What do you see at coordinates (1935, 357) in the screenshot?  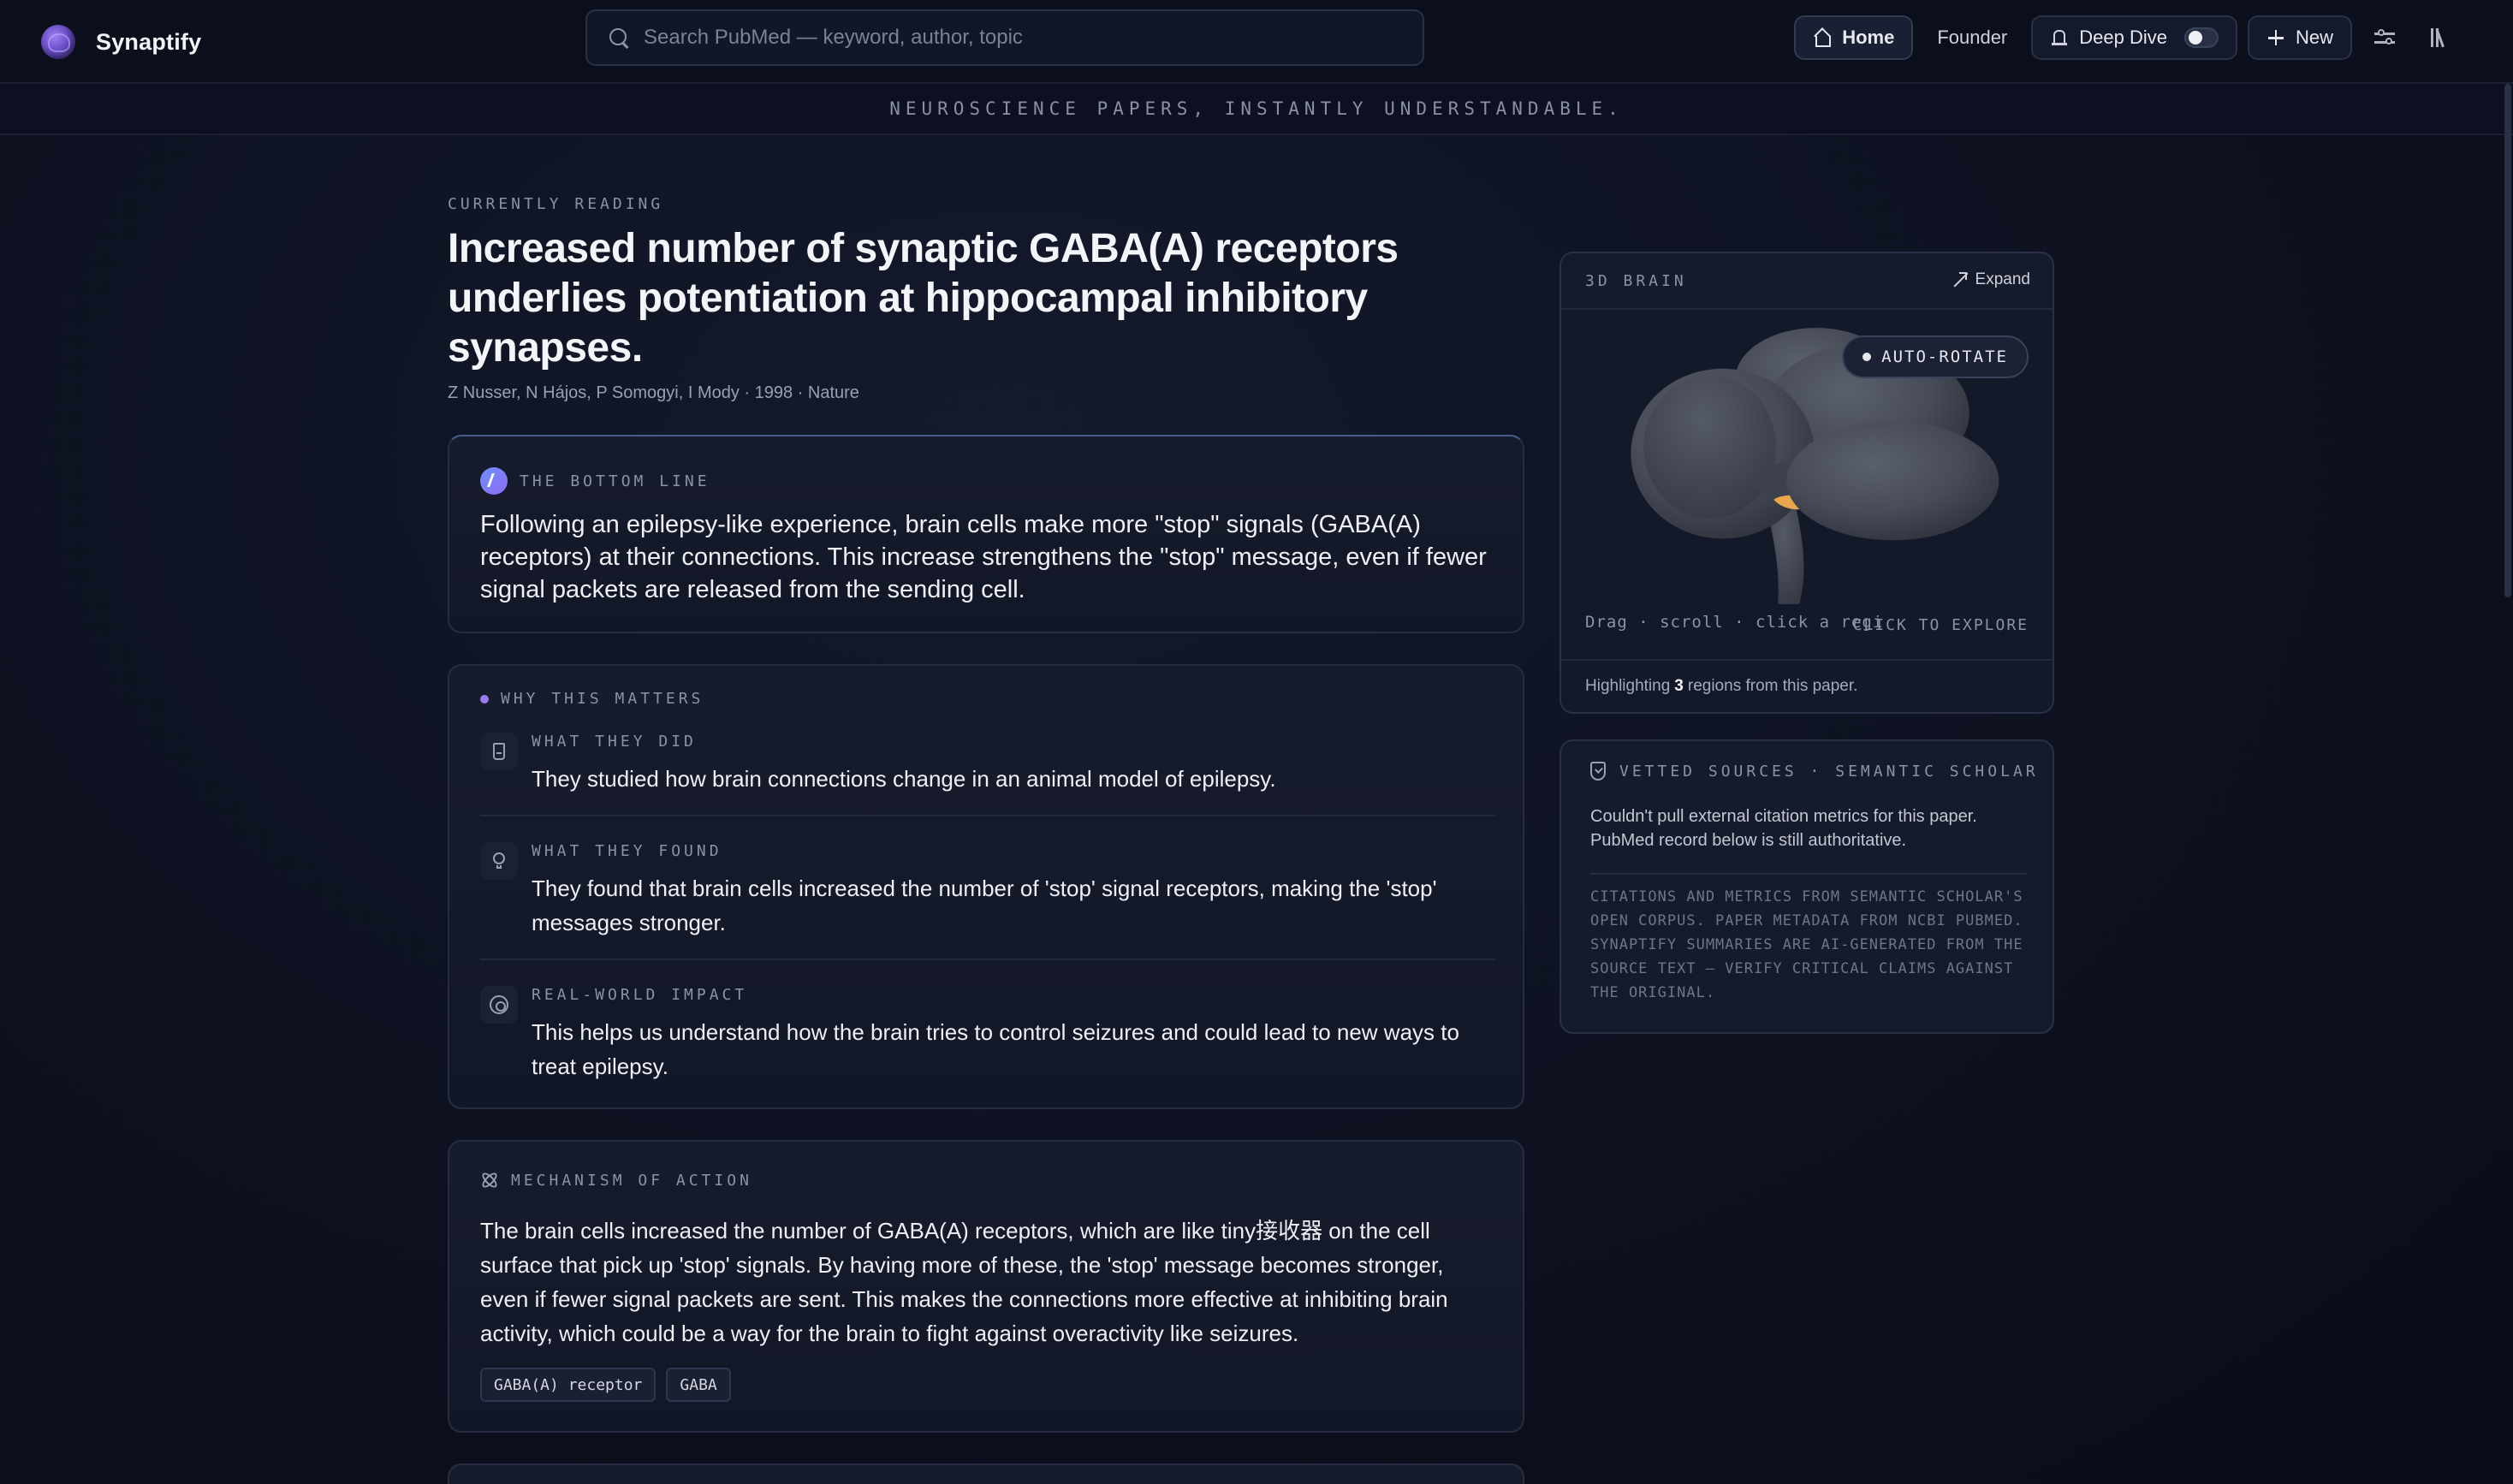 I see `auto-rotate-toggle: AUTO-ROTATE` at bounding box center [1935, 357].